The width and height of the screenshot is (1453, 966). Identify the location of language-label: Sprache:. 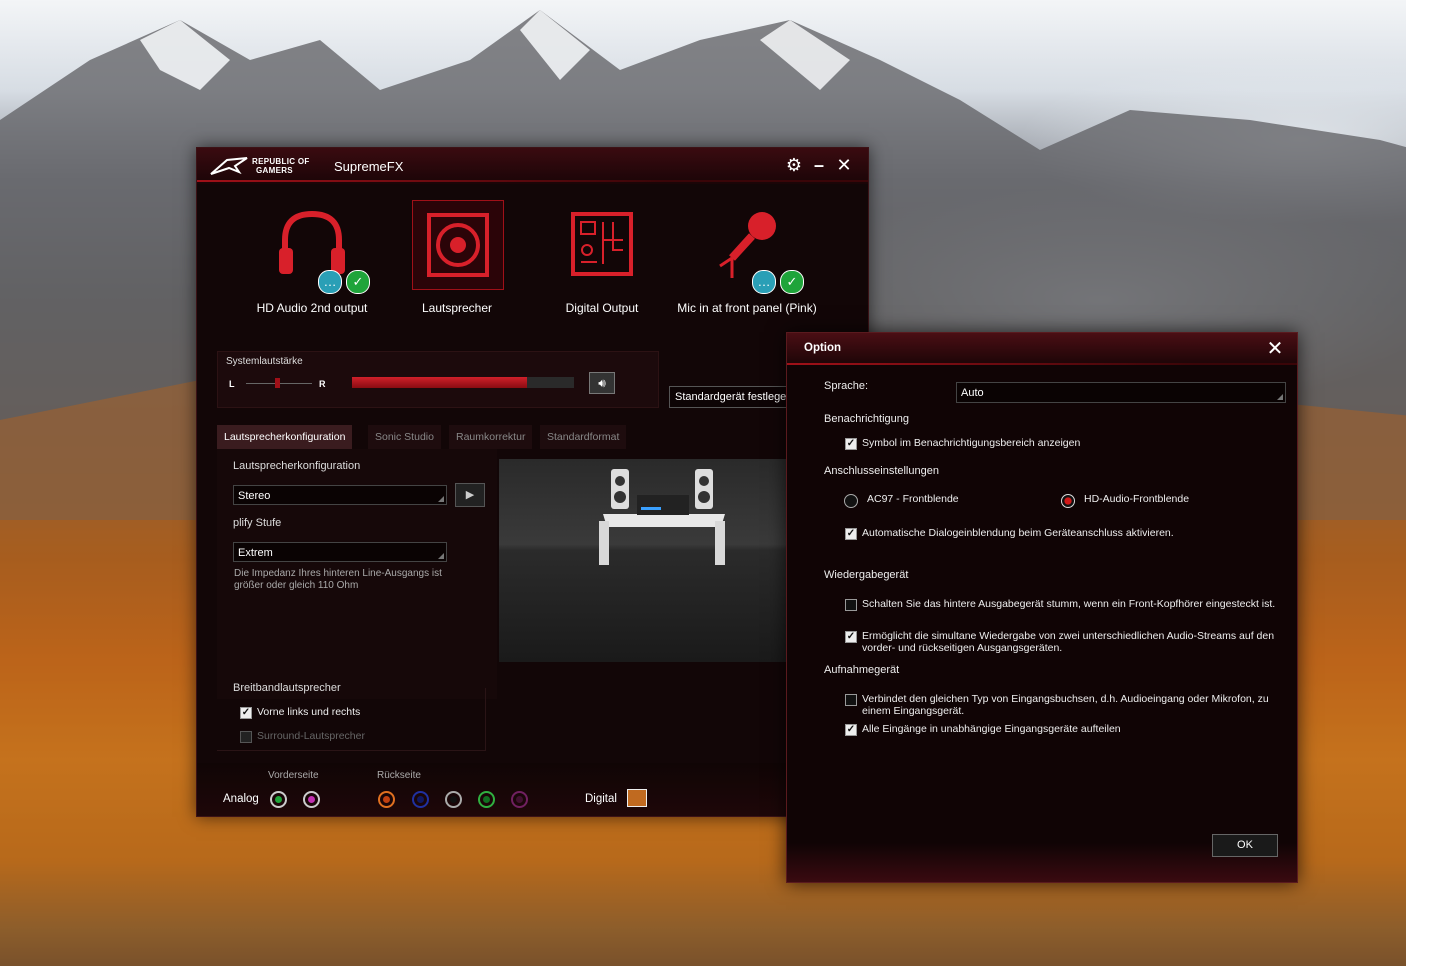
(846, 386).